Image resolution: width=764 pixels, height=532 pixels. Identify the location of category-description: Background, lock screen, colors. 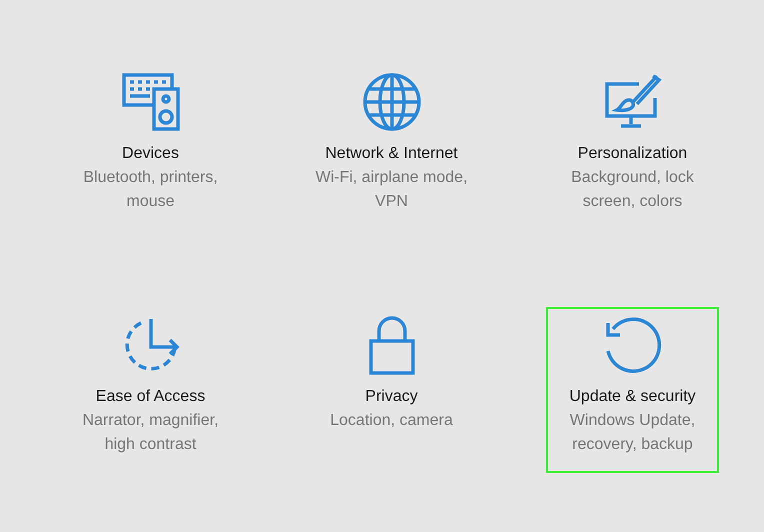
(632, 190).